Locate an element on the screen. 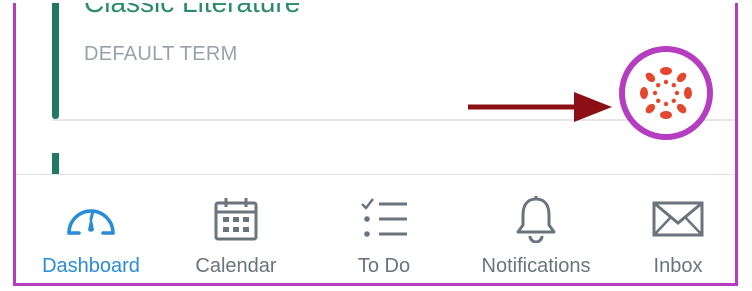 The height and width of the screenshot is (291, 752). todo-list-icon is located at coordinates (384, 217).